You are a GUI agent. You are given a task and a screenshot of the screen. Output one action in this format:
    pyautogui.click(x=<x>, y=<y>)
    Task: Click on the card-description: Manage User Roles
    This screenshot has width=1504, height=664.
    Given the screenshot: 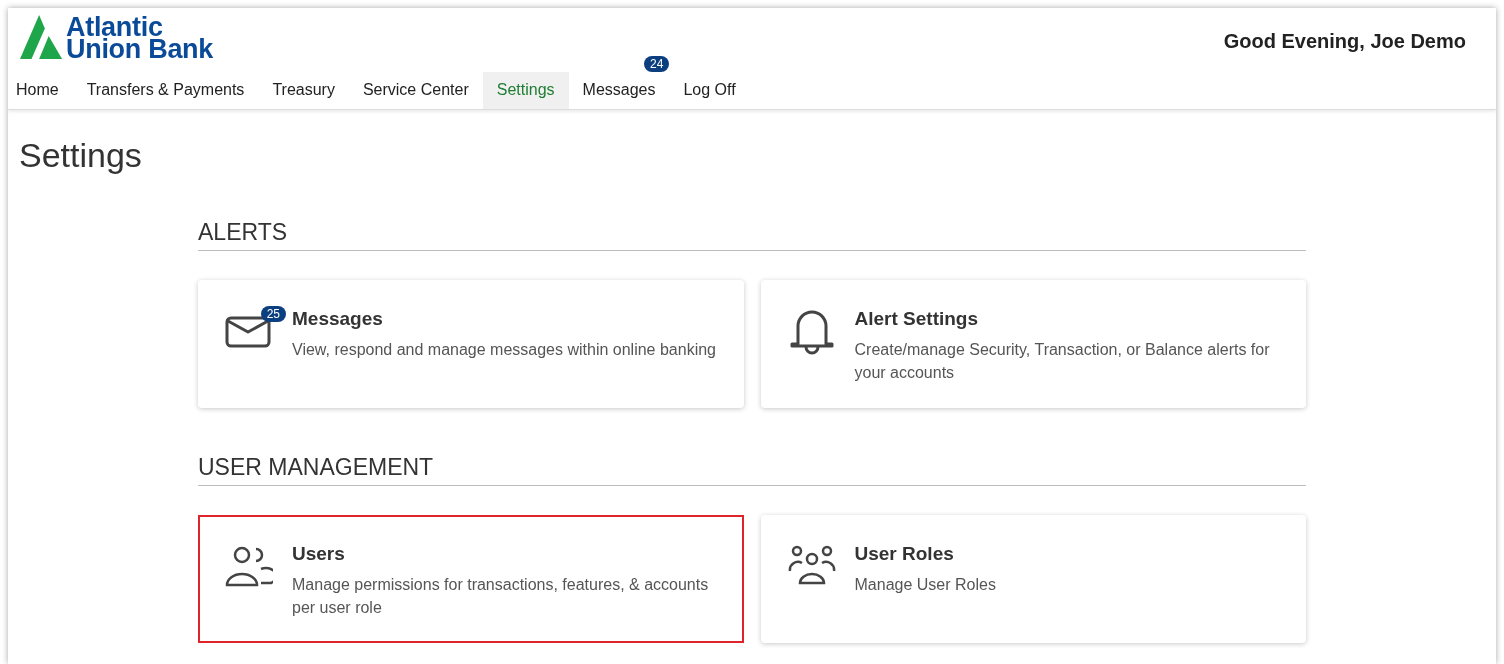 What is the action you would take?
    pyautogui.click(x=925, y=585)
    